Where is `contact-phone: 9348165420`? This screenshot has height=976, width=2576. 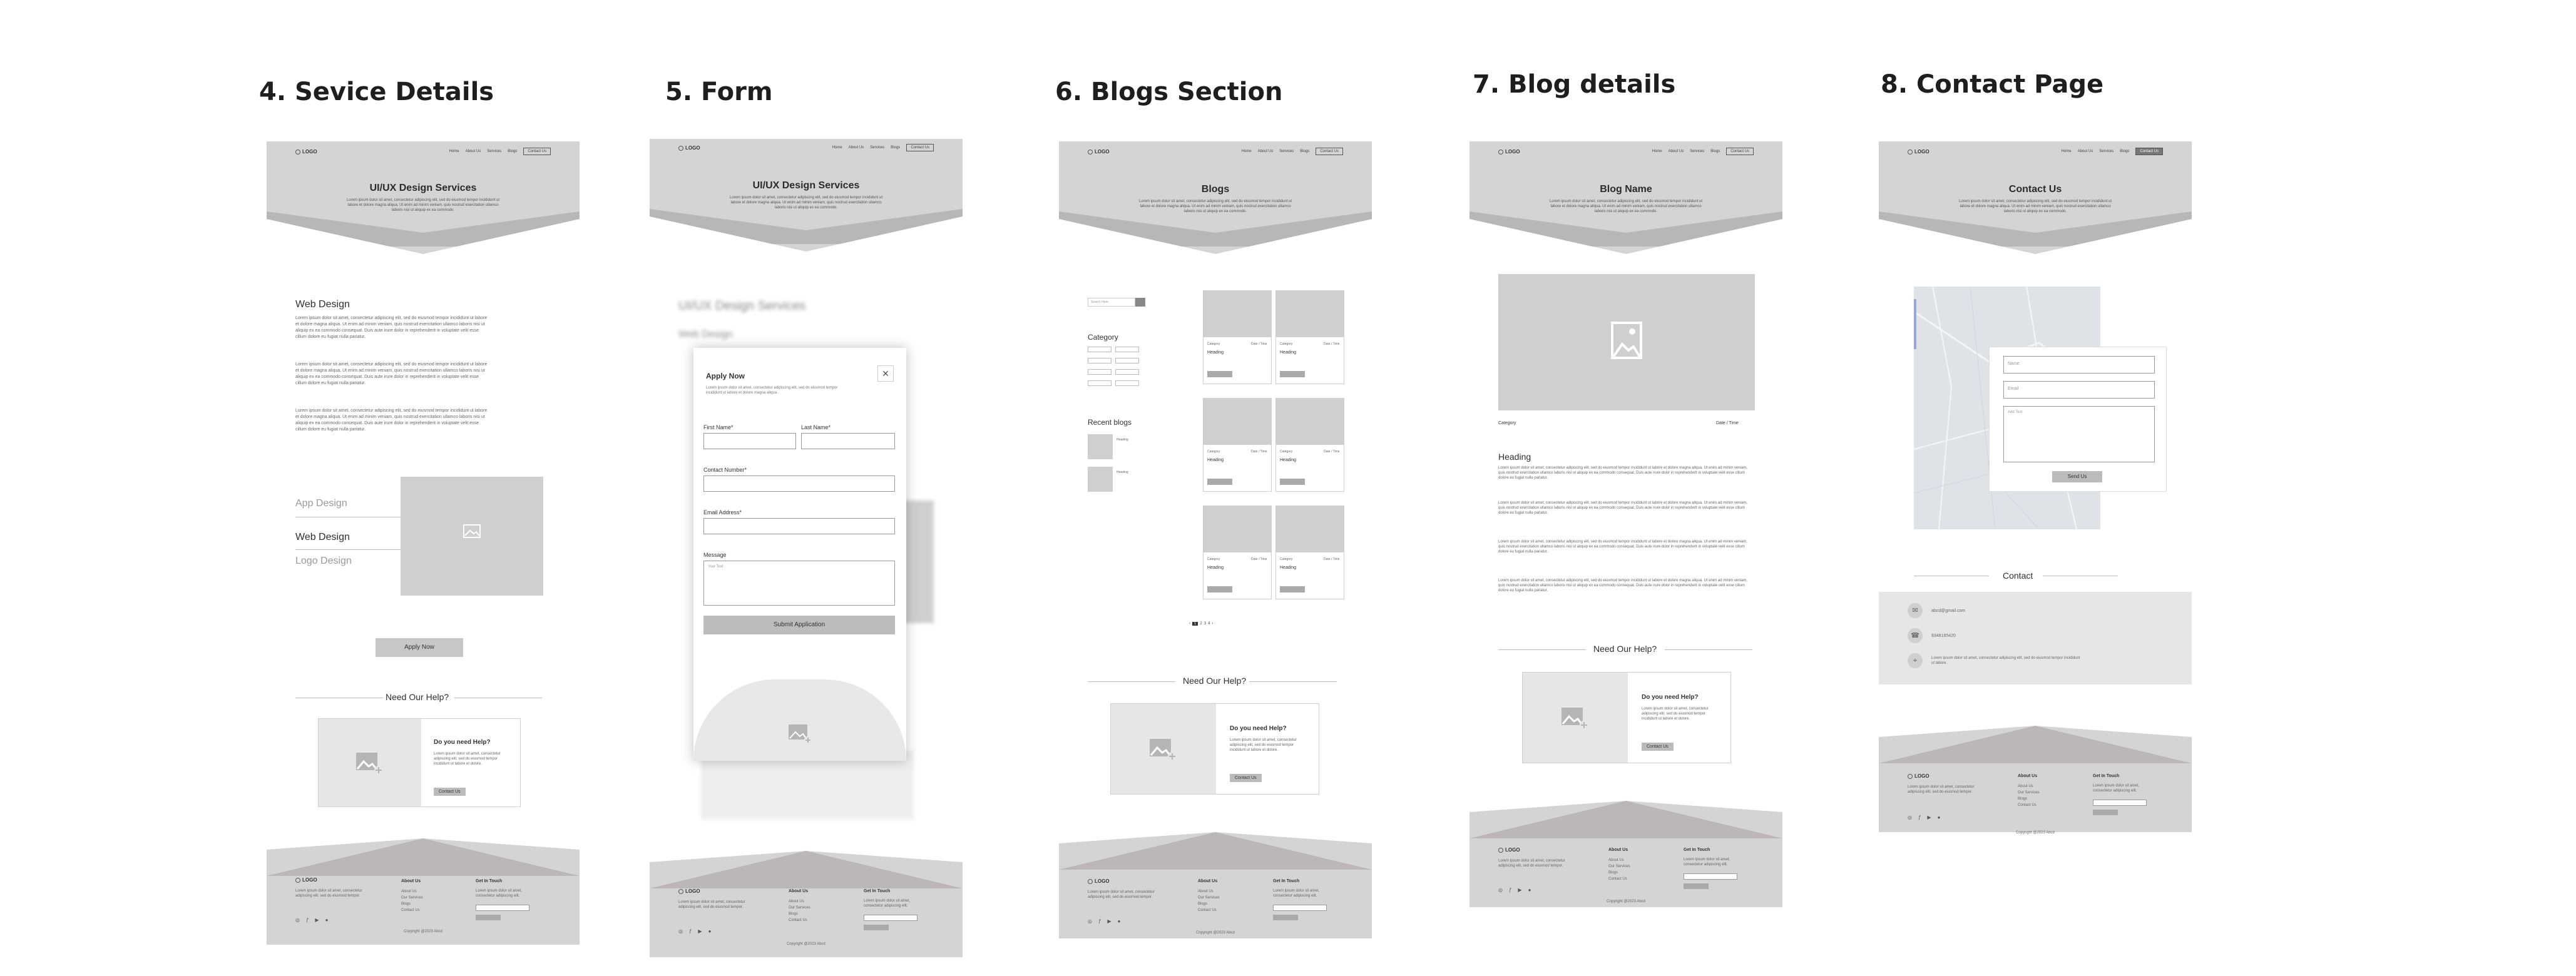
contact-phone: 9348165420 is located at coordinates (1943, 636).